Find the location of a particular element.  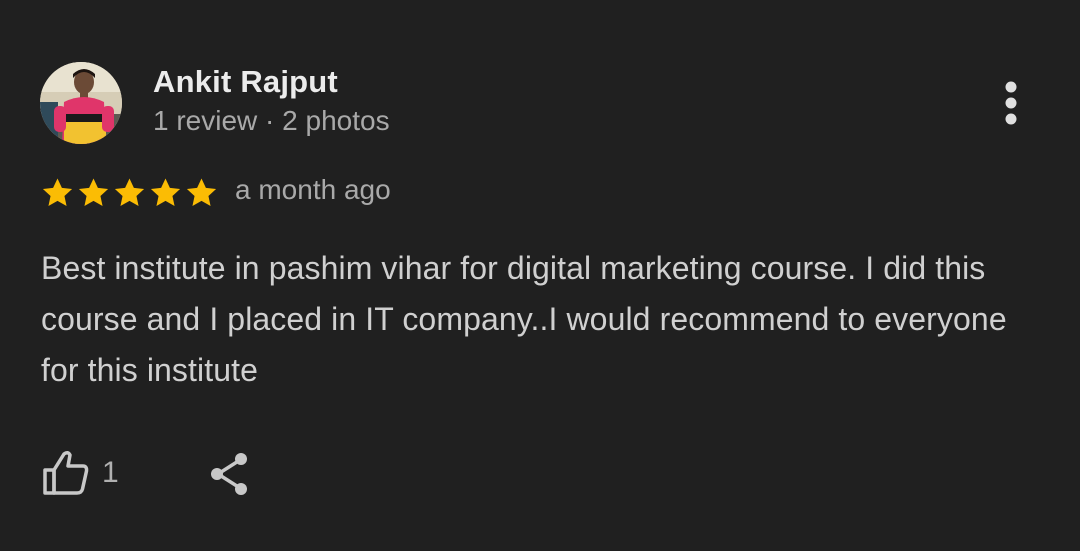

avatar is located at coordinates (81, 103).